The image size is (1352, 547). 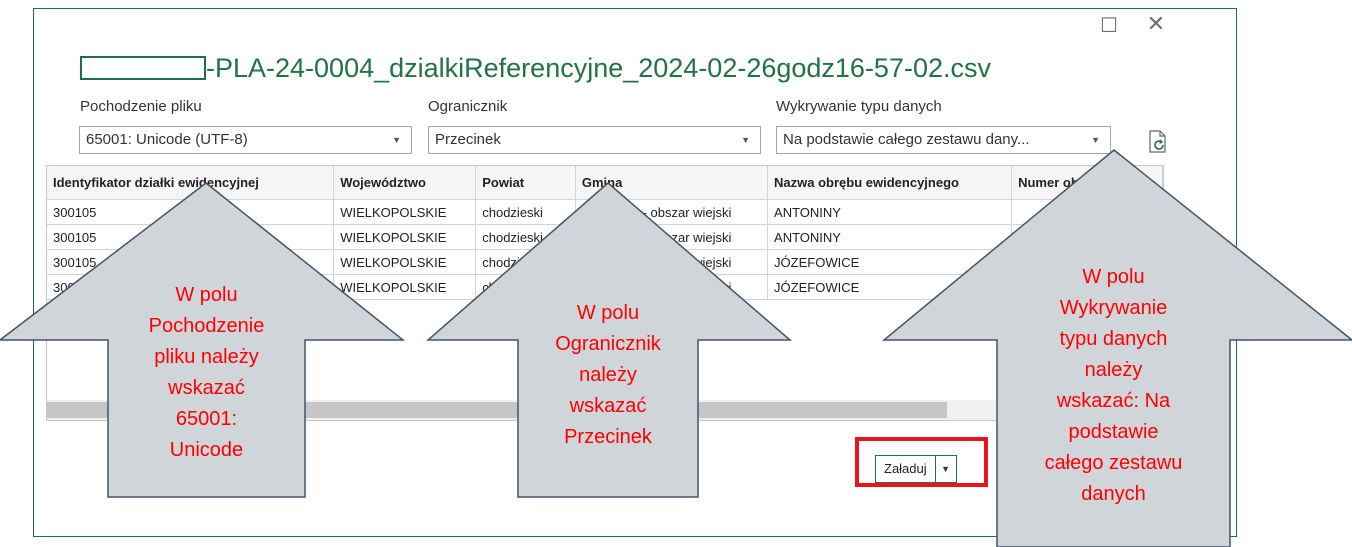 What do you see at coordinates (1113, 494) in the screenshot?
I see `callout-line: danych` at bounding box center [1113, 494].